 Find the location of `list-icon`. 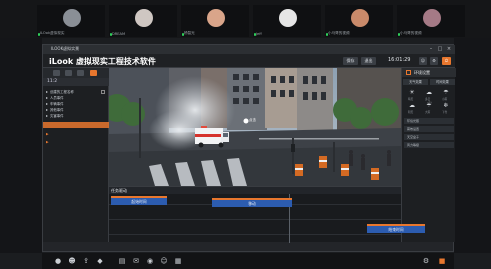

list-icon is located at coordinates (68, 73).